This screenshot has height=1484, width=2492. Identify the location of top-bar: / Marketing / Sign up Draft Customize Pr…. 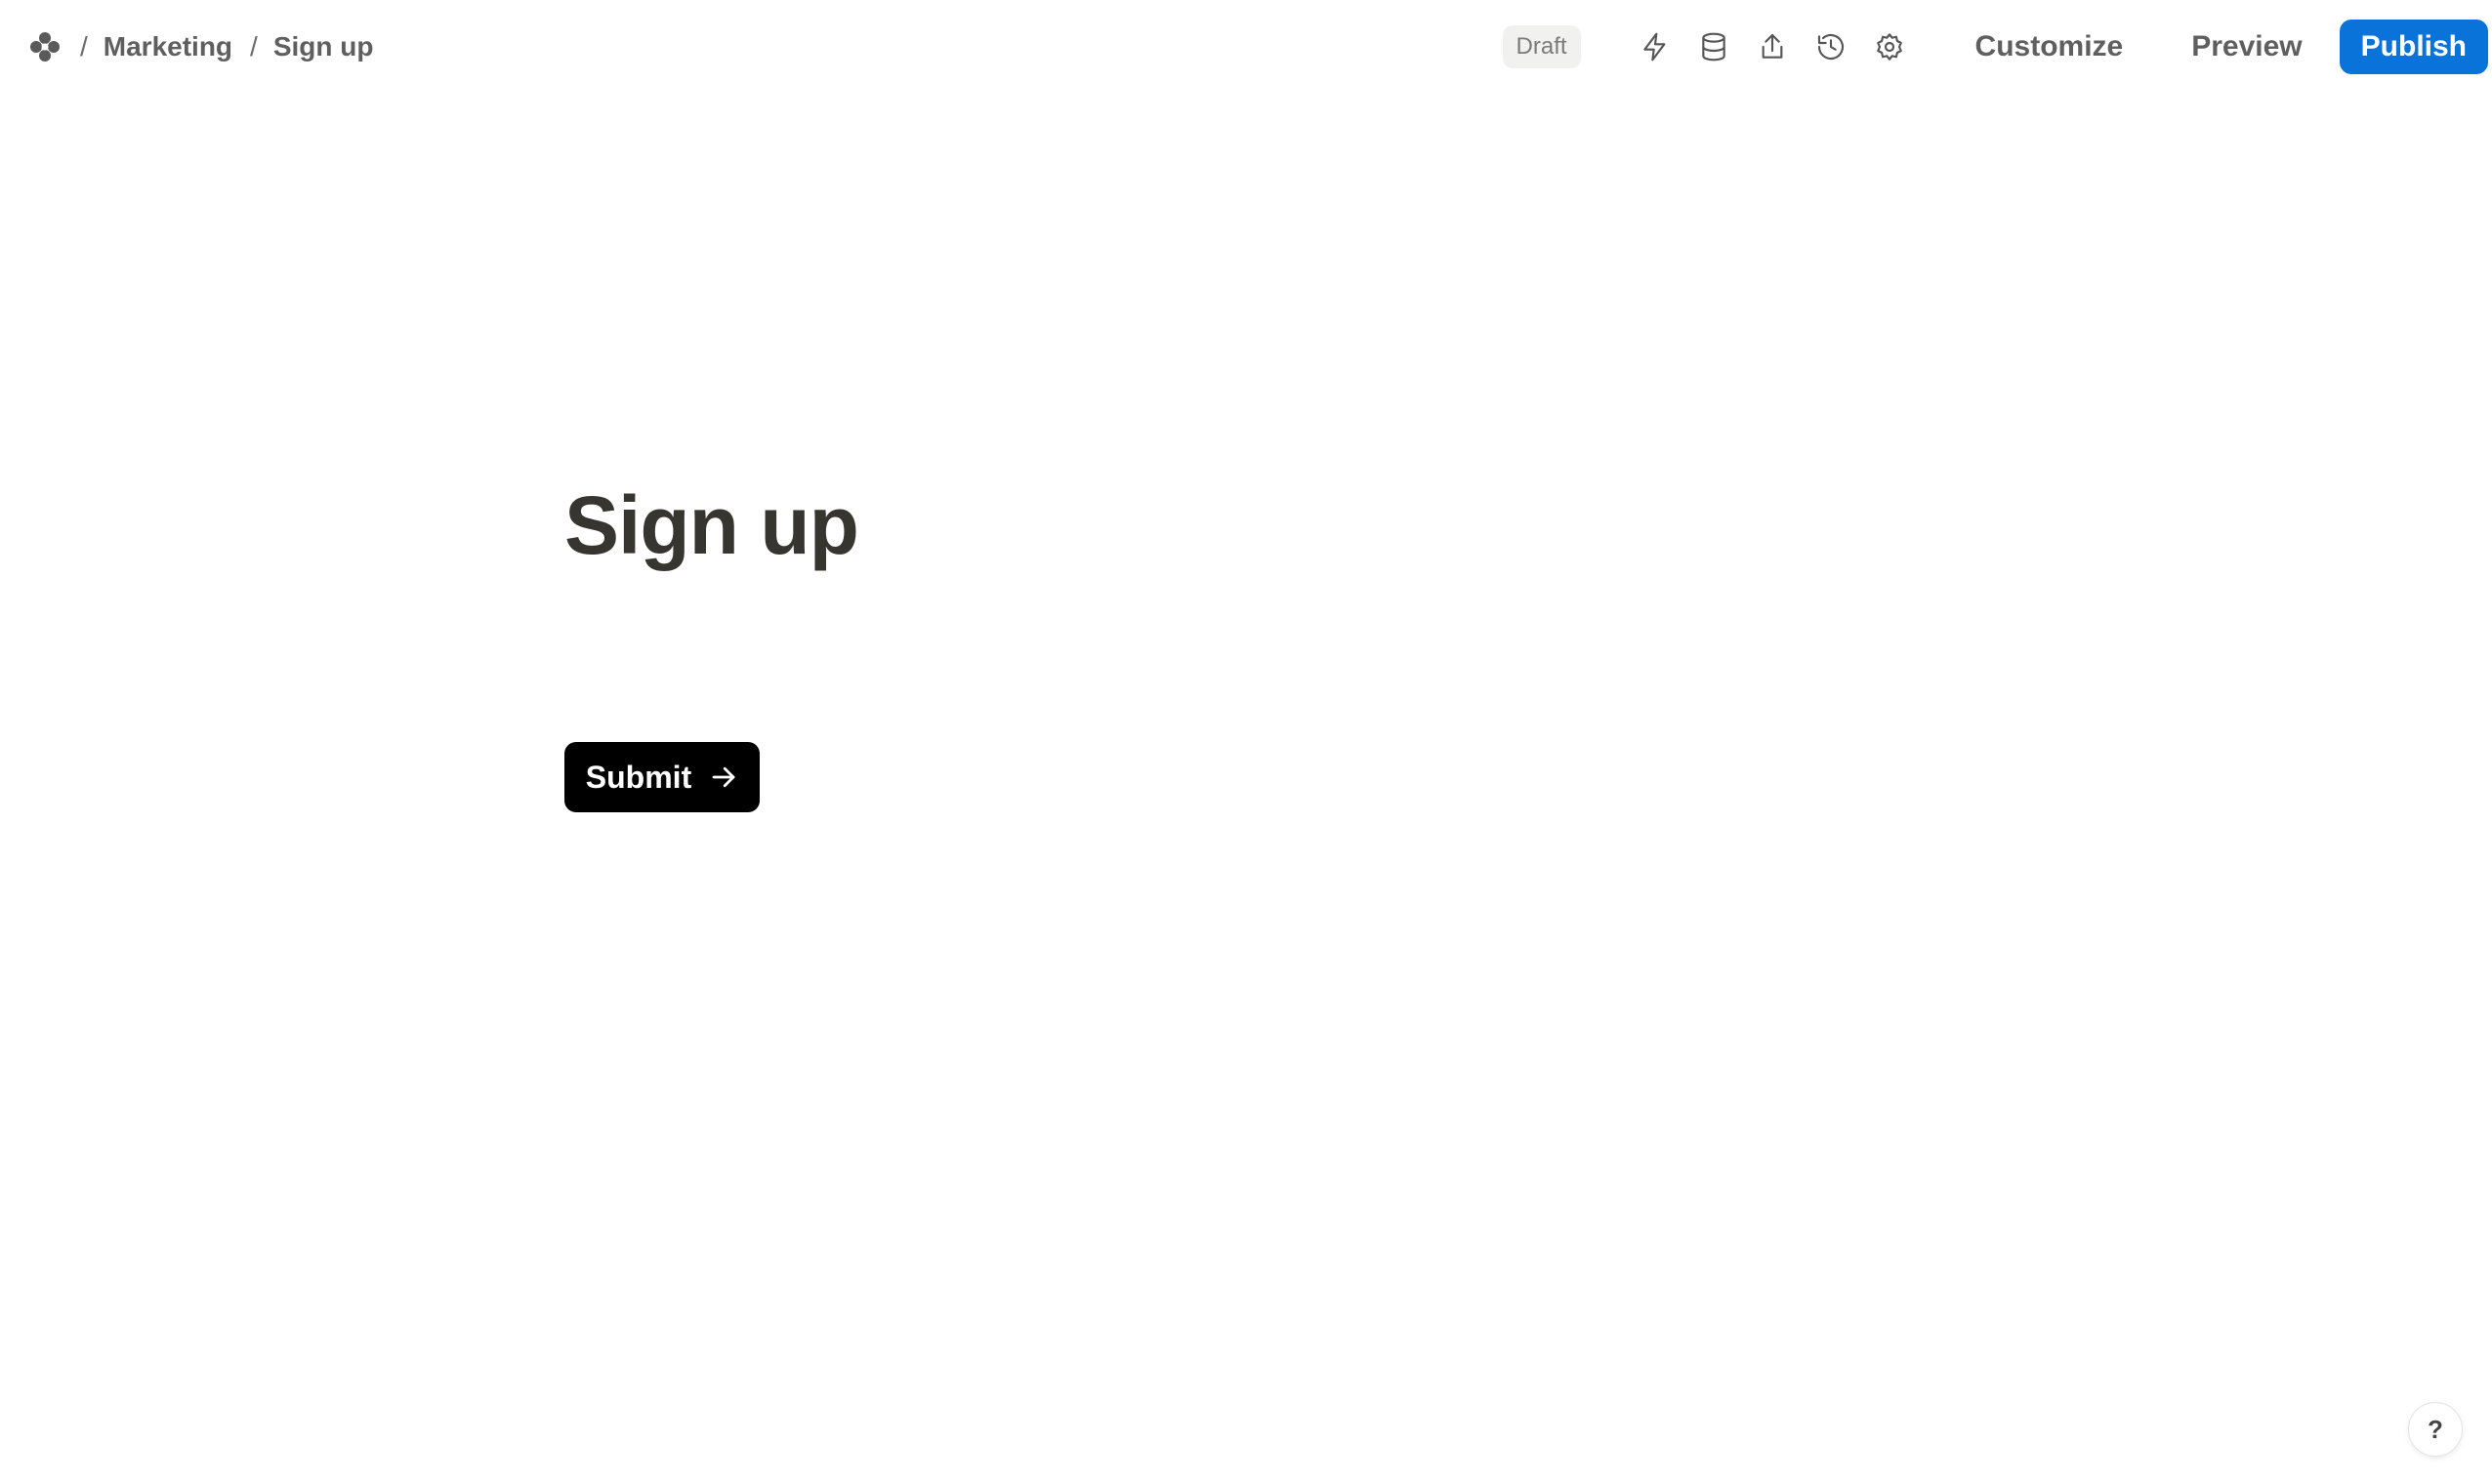
(1246, 48).